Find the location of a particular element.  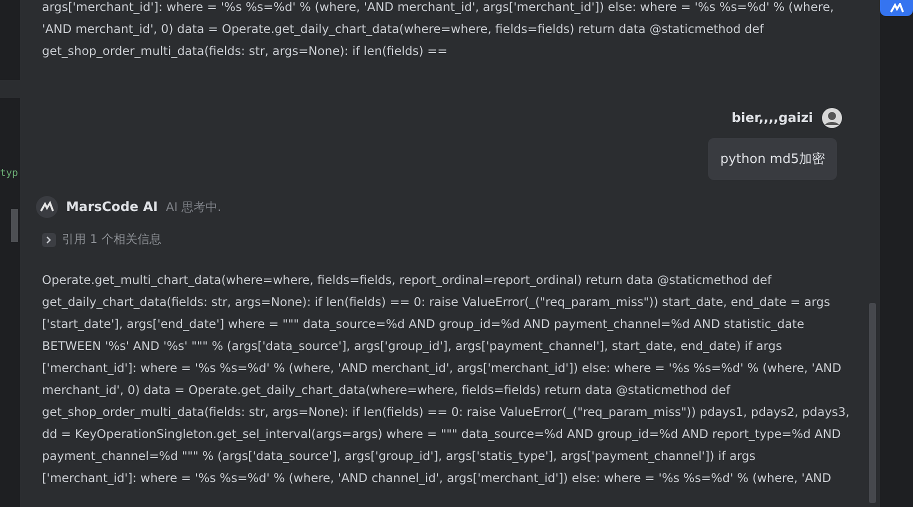

avatar-icon is located at coordinates (832, 118).